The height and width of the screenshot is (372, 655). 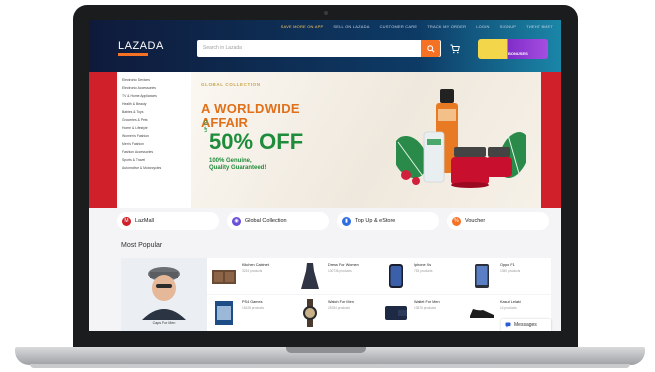 I want to click on item-name: Oppo F1, so click(x=507, y=265).